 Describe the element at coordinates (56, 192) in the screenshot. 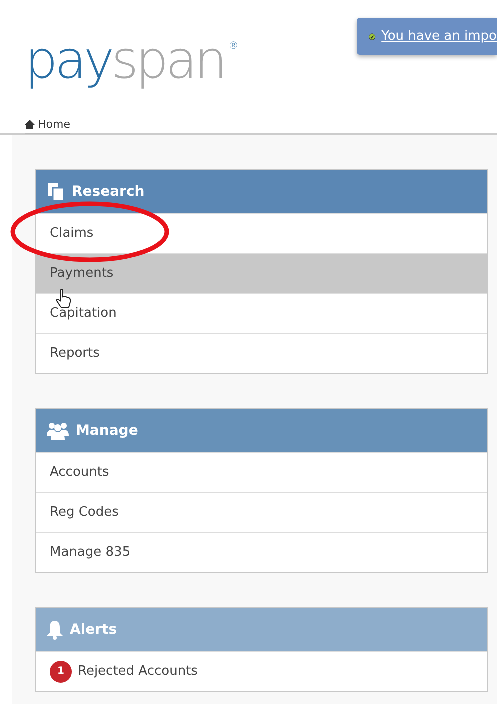

I see `documents-icon` at that location.